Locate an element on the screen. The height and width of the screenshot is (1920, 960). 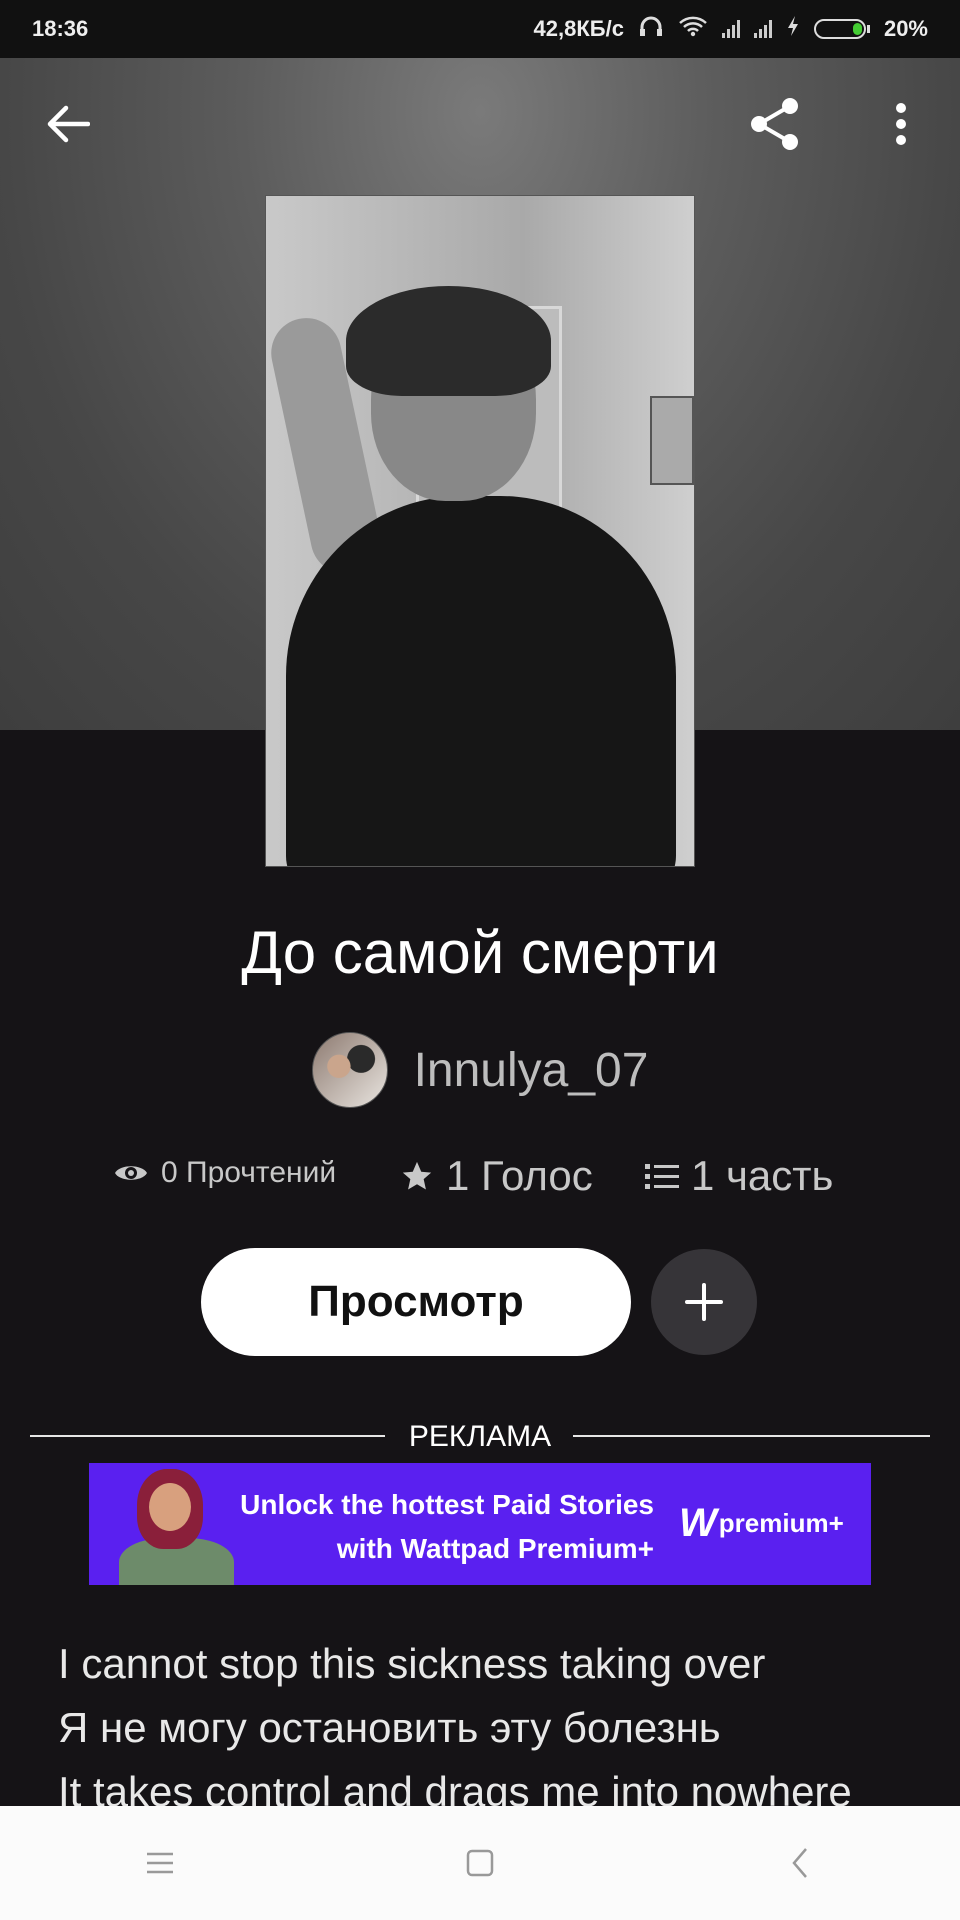
ad-line-1: Unlock the hottest Paid Stories is located at coordinates (447, 1504).